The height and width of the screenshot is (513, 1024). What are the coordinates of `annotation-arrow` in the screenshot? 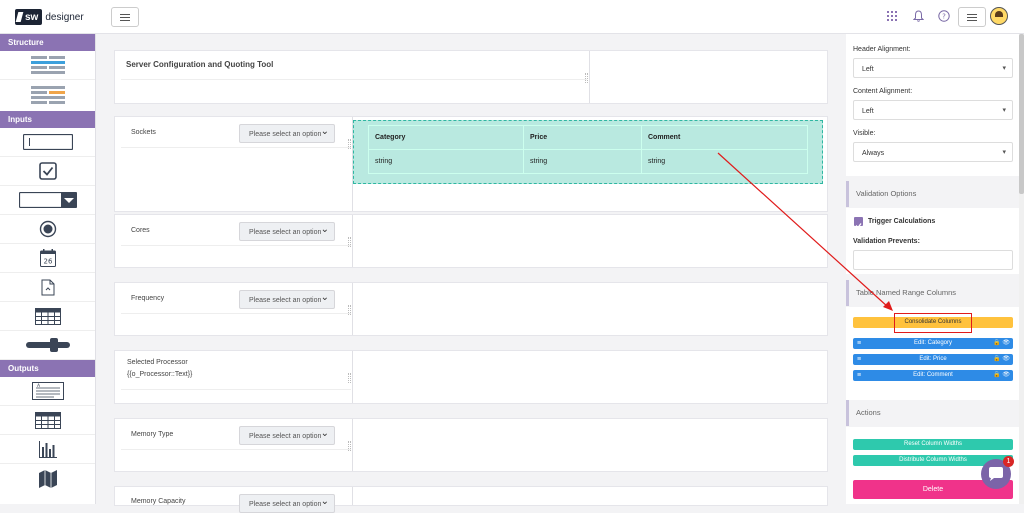 It's located at (805, 231).